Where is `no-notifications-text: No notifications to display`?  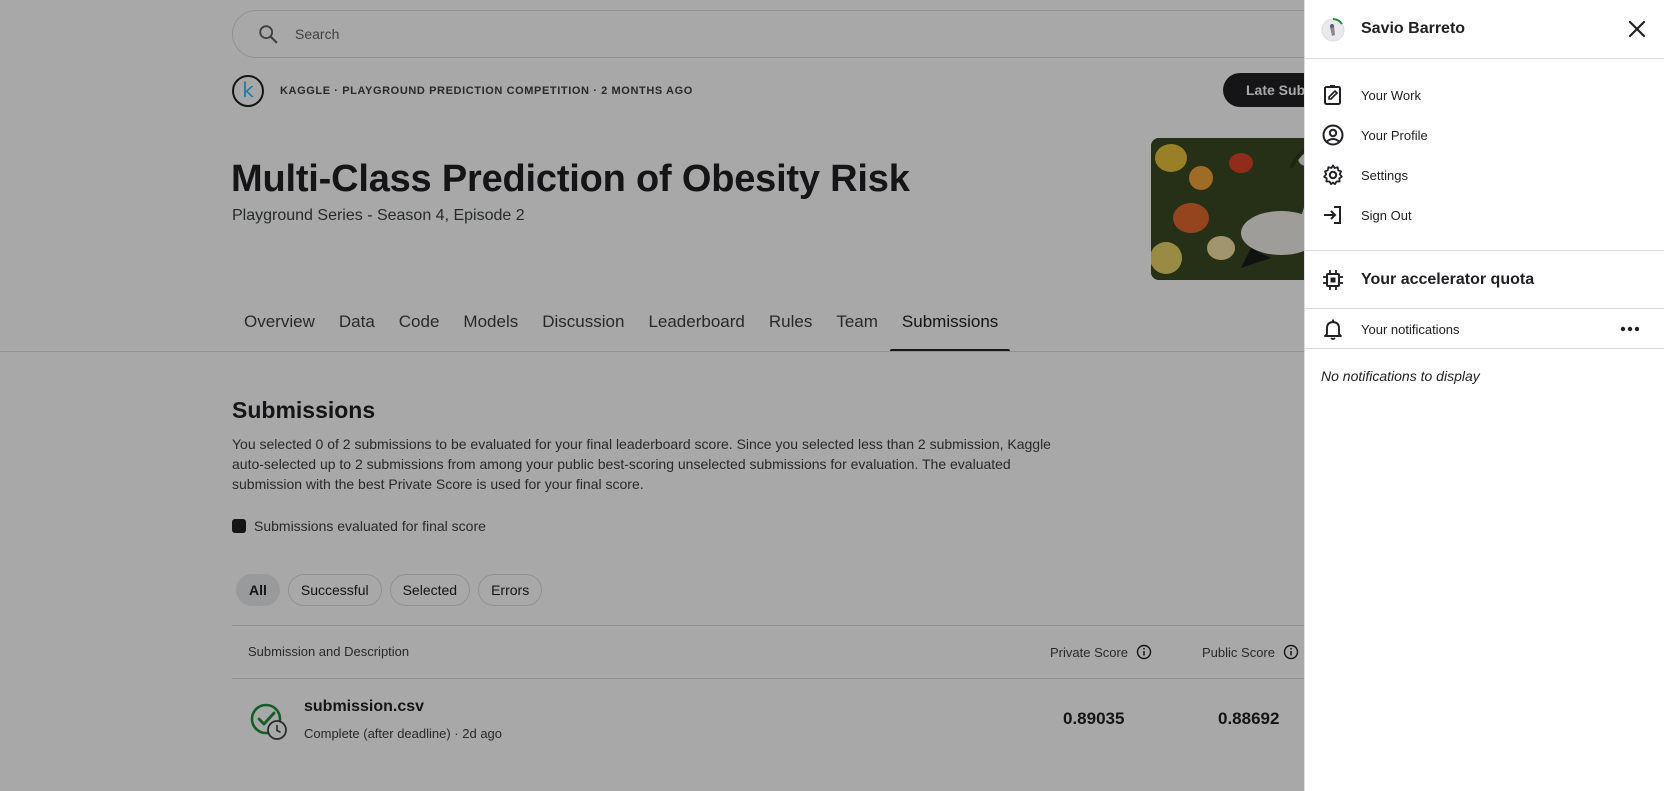 no-notifications-text: No notifications to display is located at coordinates (1400, 376).